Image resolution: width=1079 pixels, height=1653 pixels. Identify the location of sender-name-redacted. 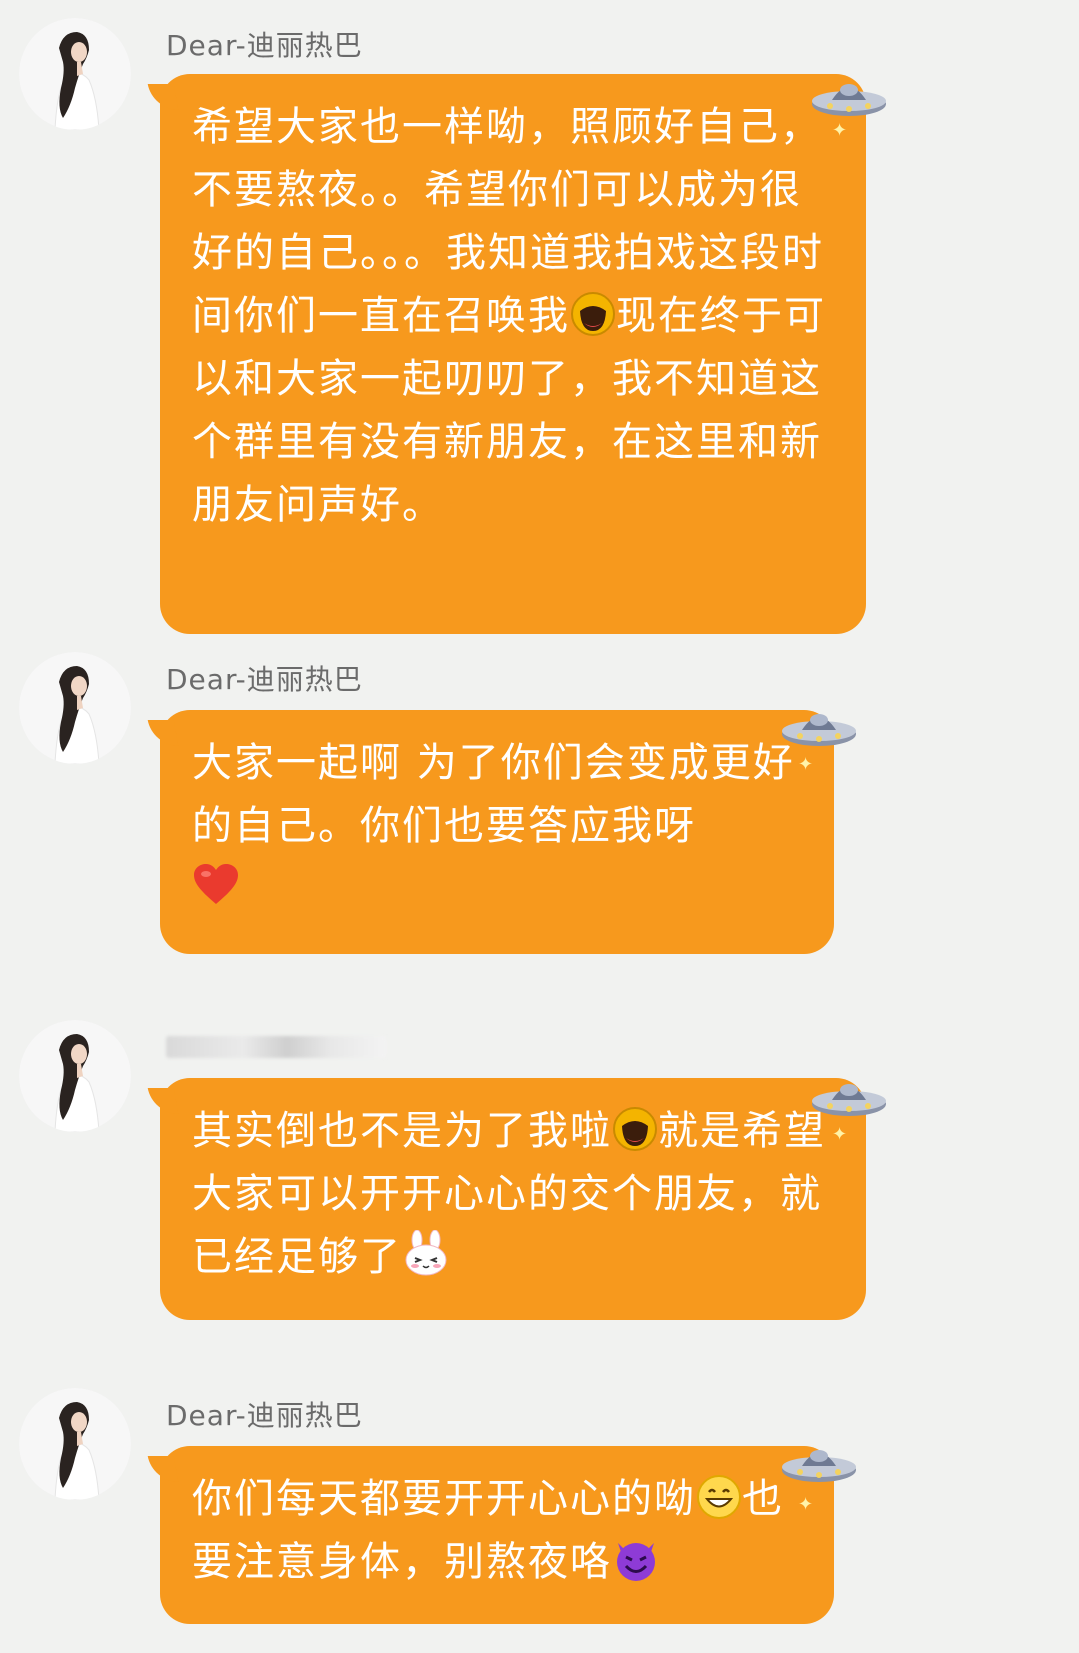
(276, 1047).